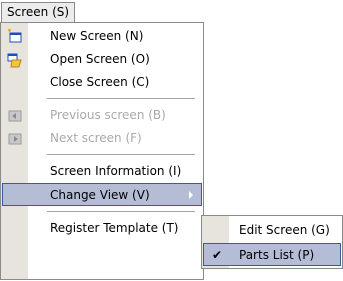  Describe the element at coordinates (15, 139) in the screenshot. I see `next-screen-icon` at that location.